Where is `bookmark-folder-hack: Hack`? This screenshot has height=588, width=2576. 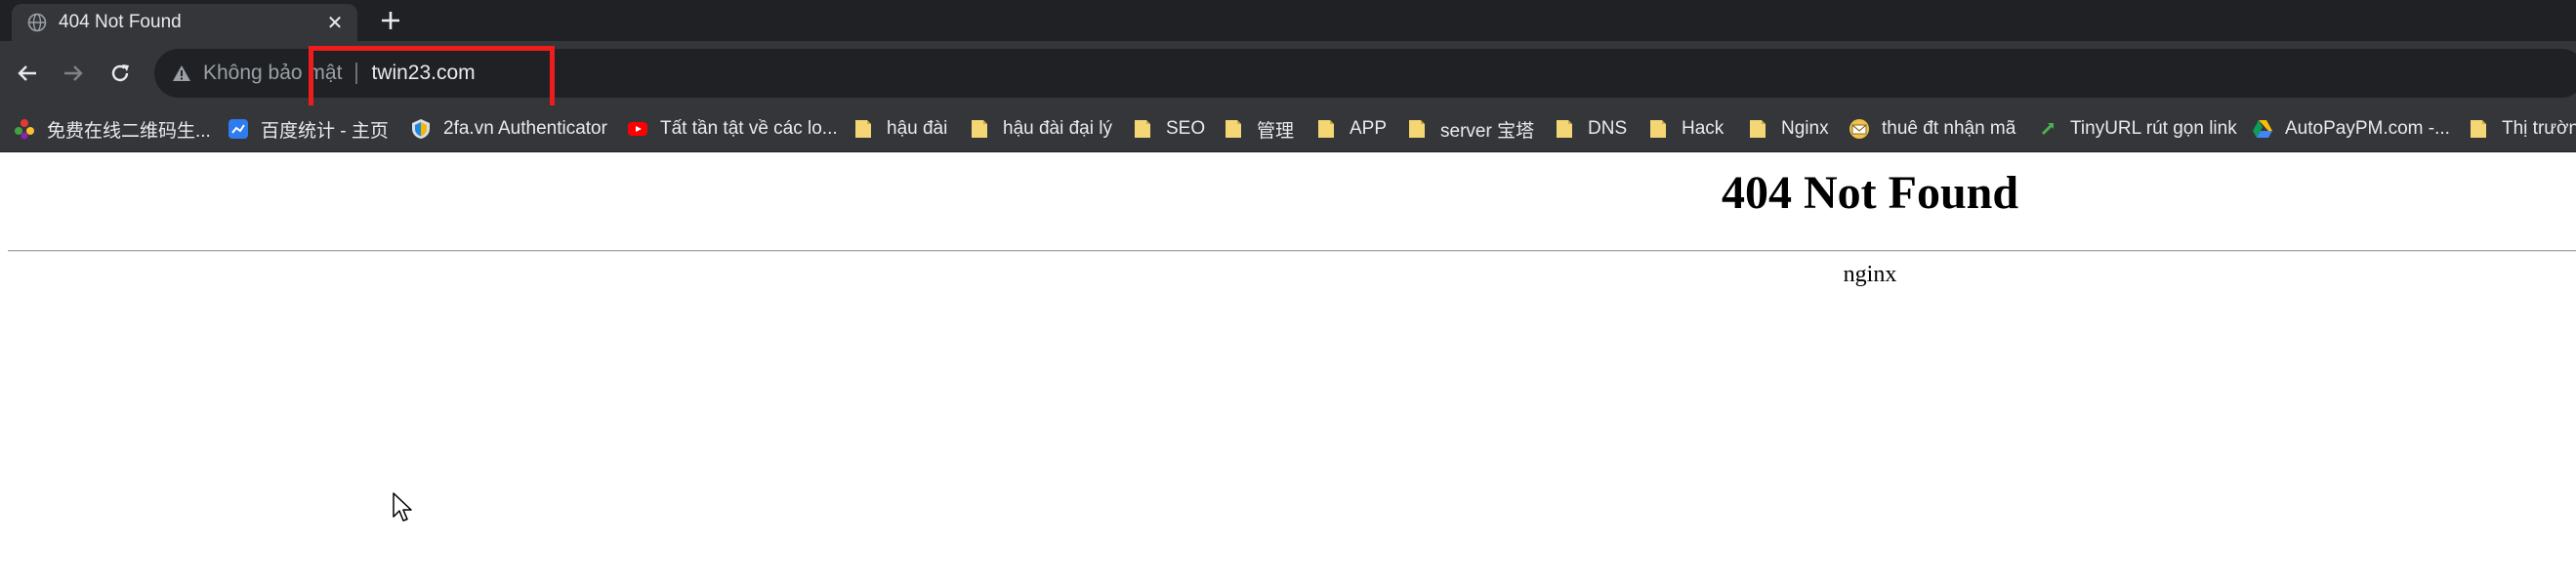
bookmark-folder-hack: Hack is located at coordinates (1686, 128).